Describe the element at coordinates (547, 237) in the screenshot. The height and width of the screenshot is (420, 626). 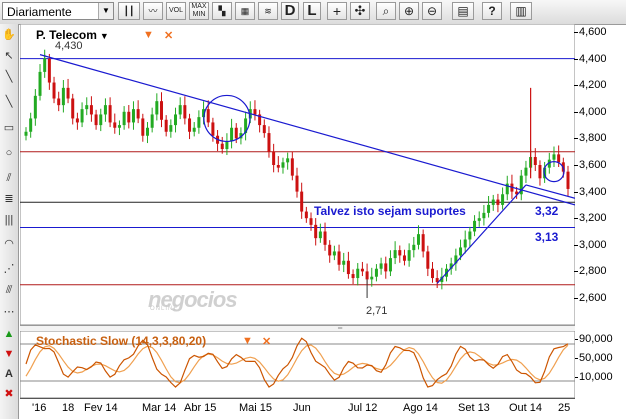
I see `level-label-313: 3,13` at that location.